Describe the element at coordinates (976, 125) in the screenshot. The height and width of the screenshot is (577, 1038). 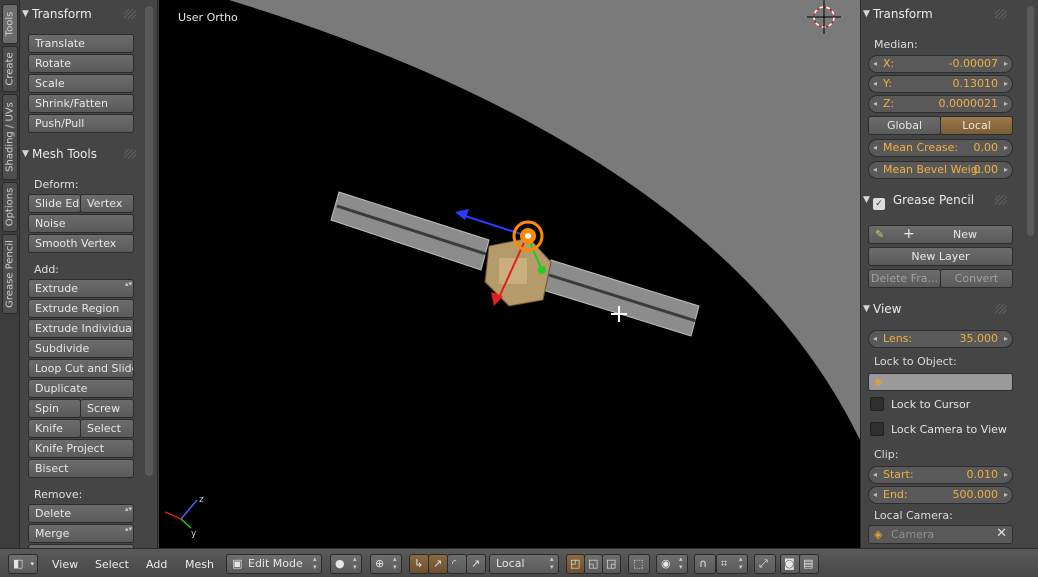
I see `local-toggle: Local` at that location.